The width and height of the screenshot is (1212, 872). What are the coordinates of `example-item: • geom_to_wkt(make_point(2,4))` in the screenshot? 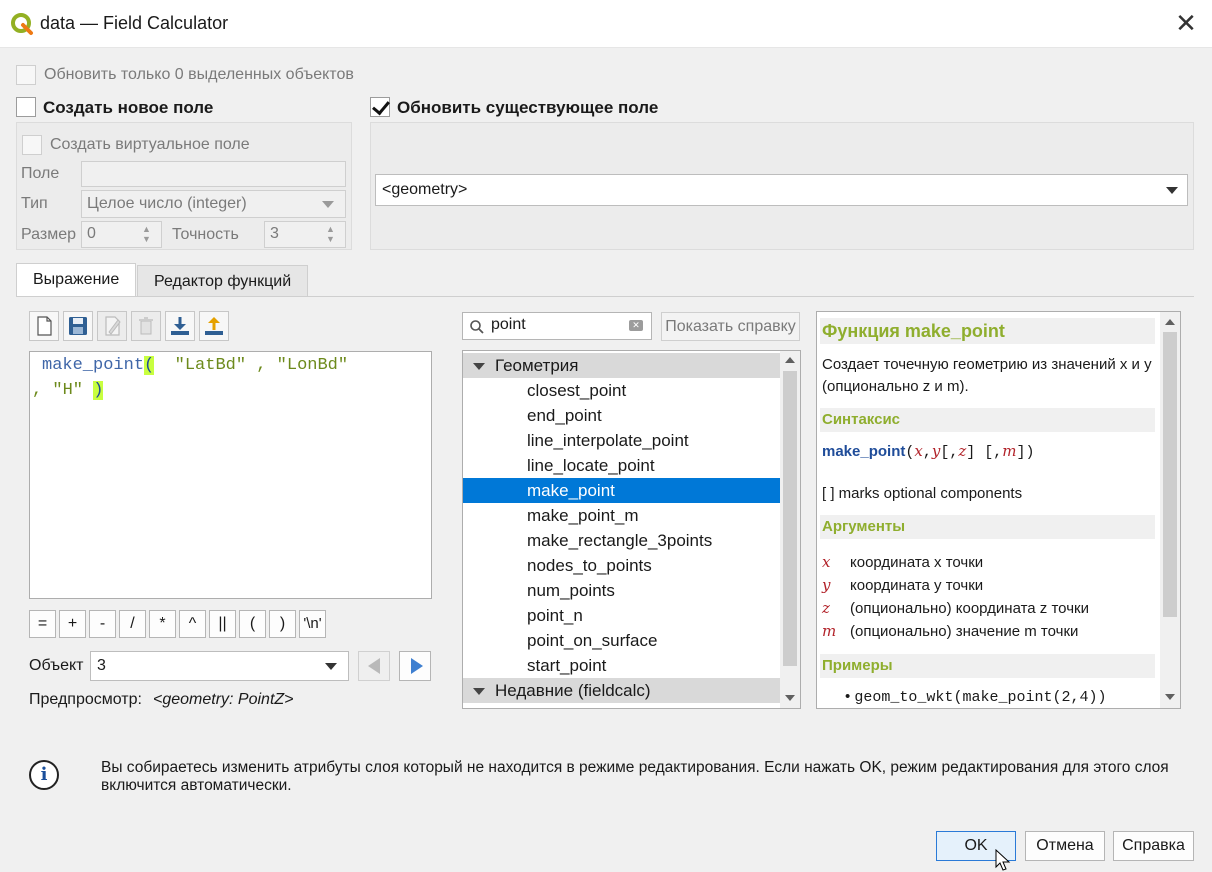 It's located at (976, 697).